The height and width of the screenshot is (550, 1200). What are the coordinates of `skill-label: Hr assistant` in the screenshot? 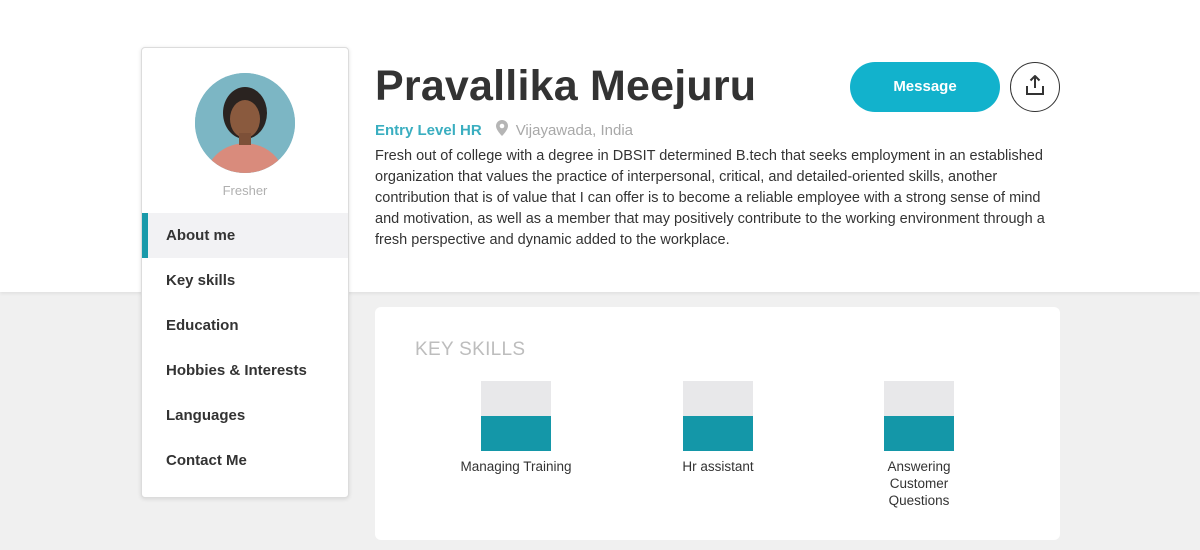 It's located at (718, 466).